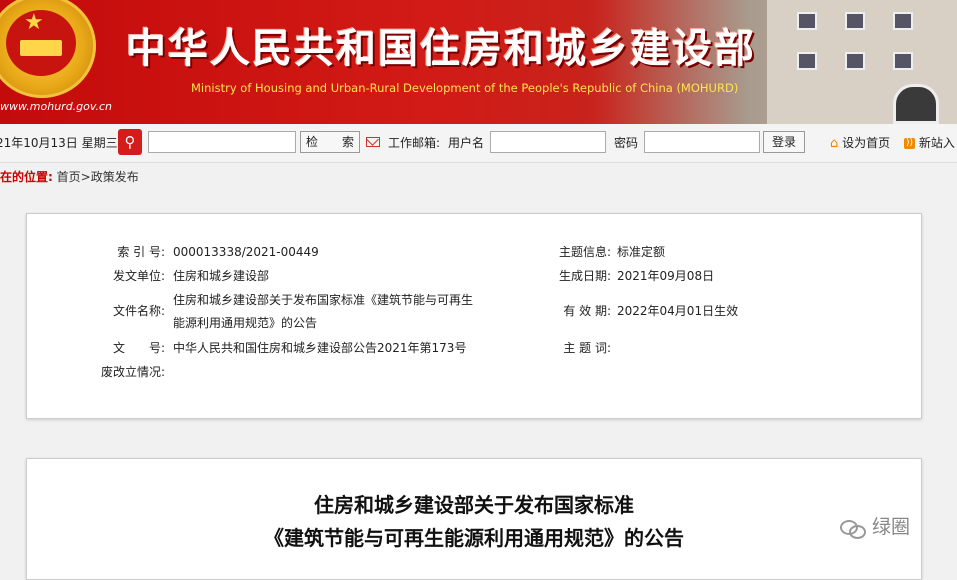 The height and width of the screenshot is (580, 957). Describe the element at coordinates (246, 252) in the screenshot. I see `index-value: 000013338/2021-00449` at that location.